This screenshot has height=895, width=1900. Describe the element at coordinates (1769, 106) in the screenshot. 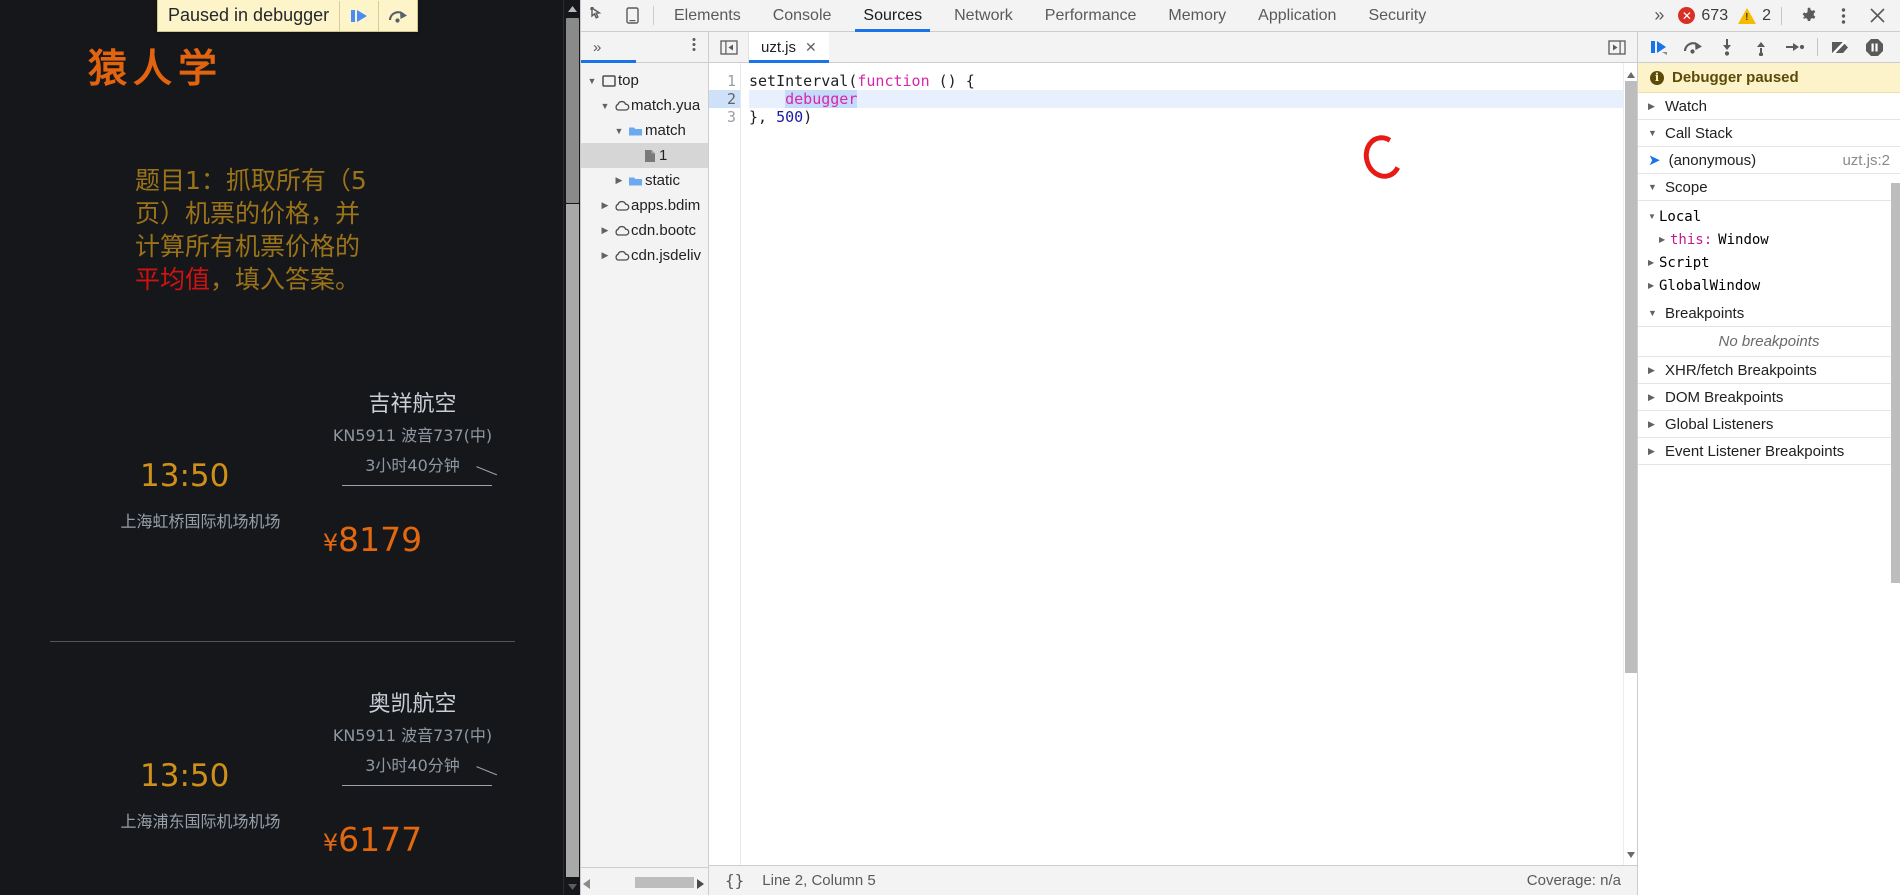

I see `section-watch: ▶ Watch` at that location.